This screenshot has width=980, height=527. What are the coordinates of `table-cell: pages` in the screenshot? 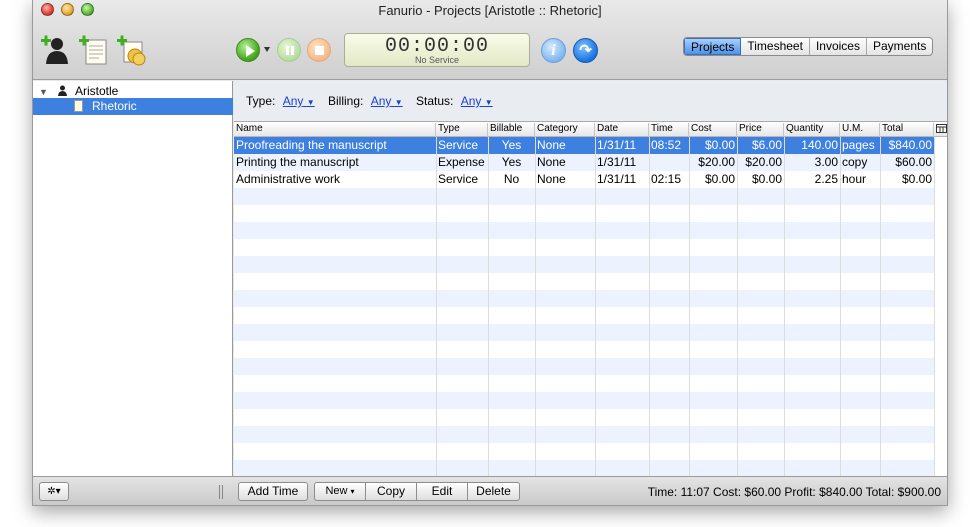 It's located at (858, 145).